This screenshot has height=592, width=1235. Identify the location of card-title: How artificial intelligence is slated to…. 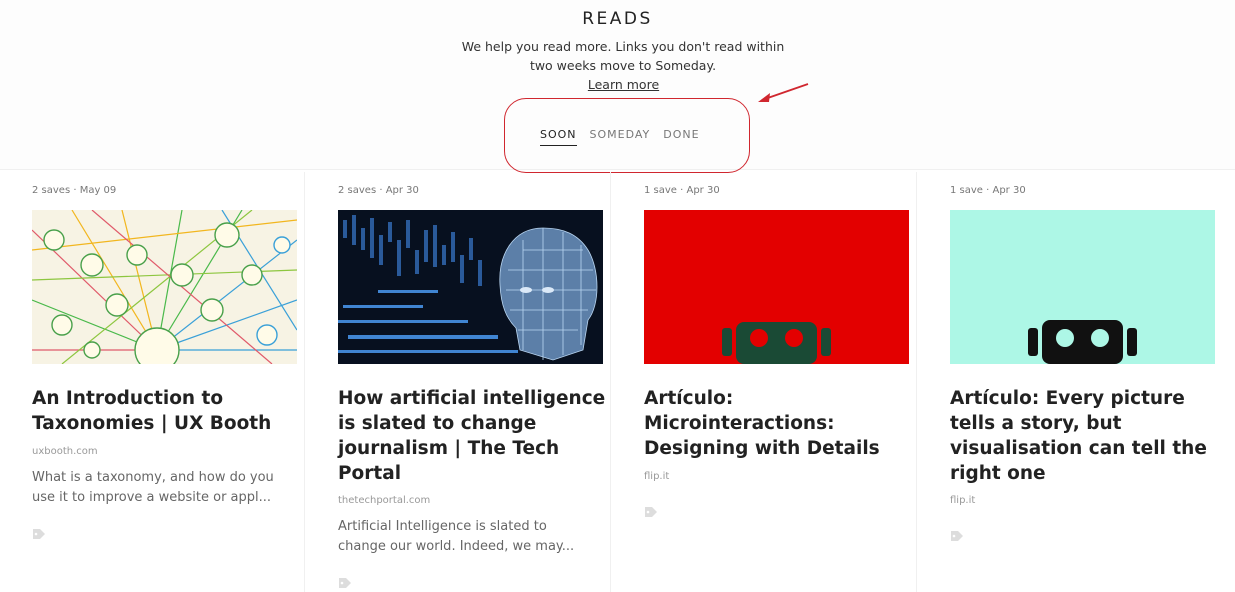
(472, 436).